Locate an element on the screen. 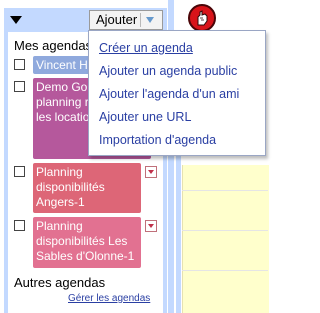 Image resolution: width=320 pixels, height=313 pixels. triangle-down-icon is located at coordinates (16, 20).